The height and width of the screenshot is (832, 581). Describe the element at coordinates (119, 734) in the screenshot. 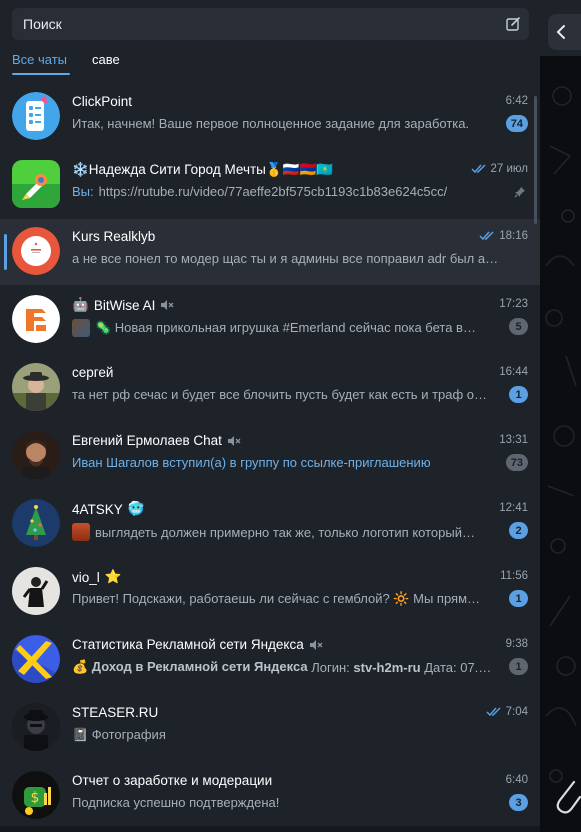

I see `chat-preview: 📓 Фотография` at that location.